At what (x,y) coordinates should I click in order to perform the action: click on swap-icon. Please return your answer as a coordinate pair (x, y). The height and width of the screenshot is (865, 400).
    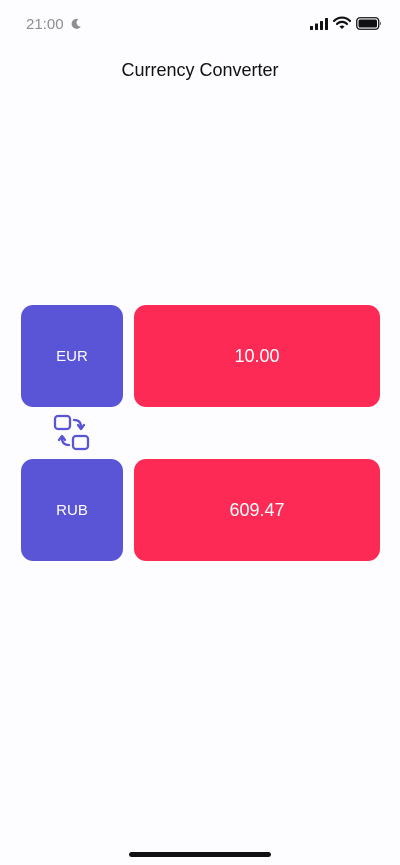
    Looking at the image, I should click on (71, 432).